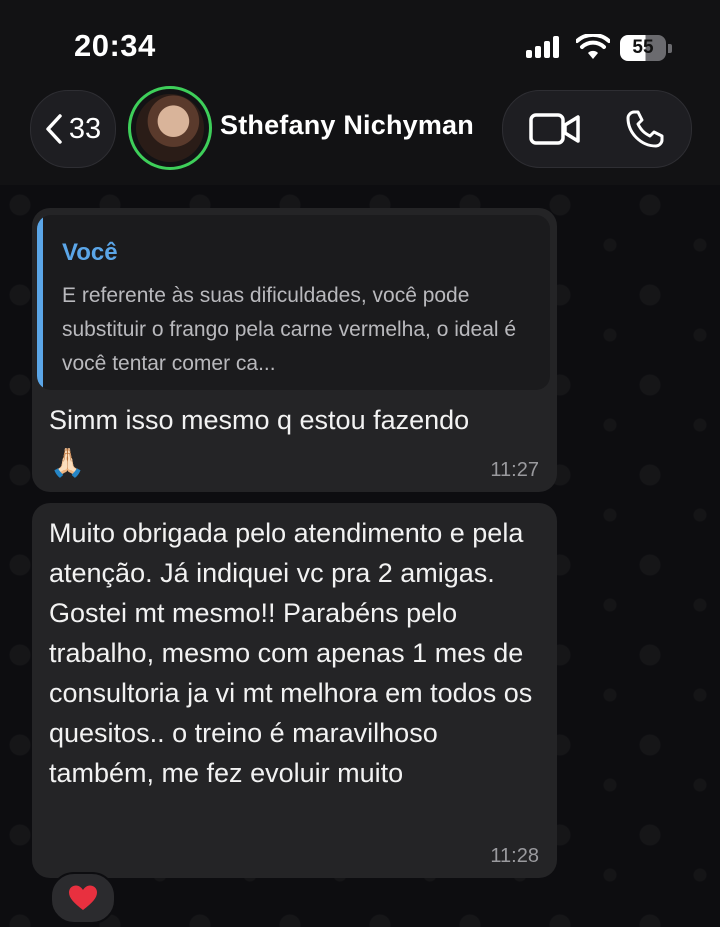  I want to click on back-button: 33, so click(73, 129).